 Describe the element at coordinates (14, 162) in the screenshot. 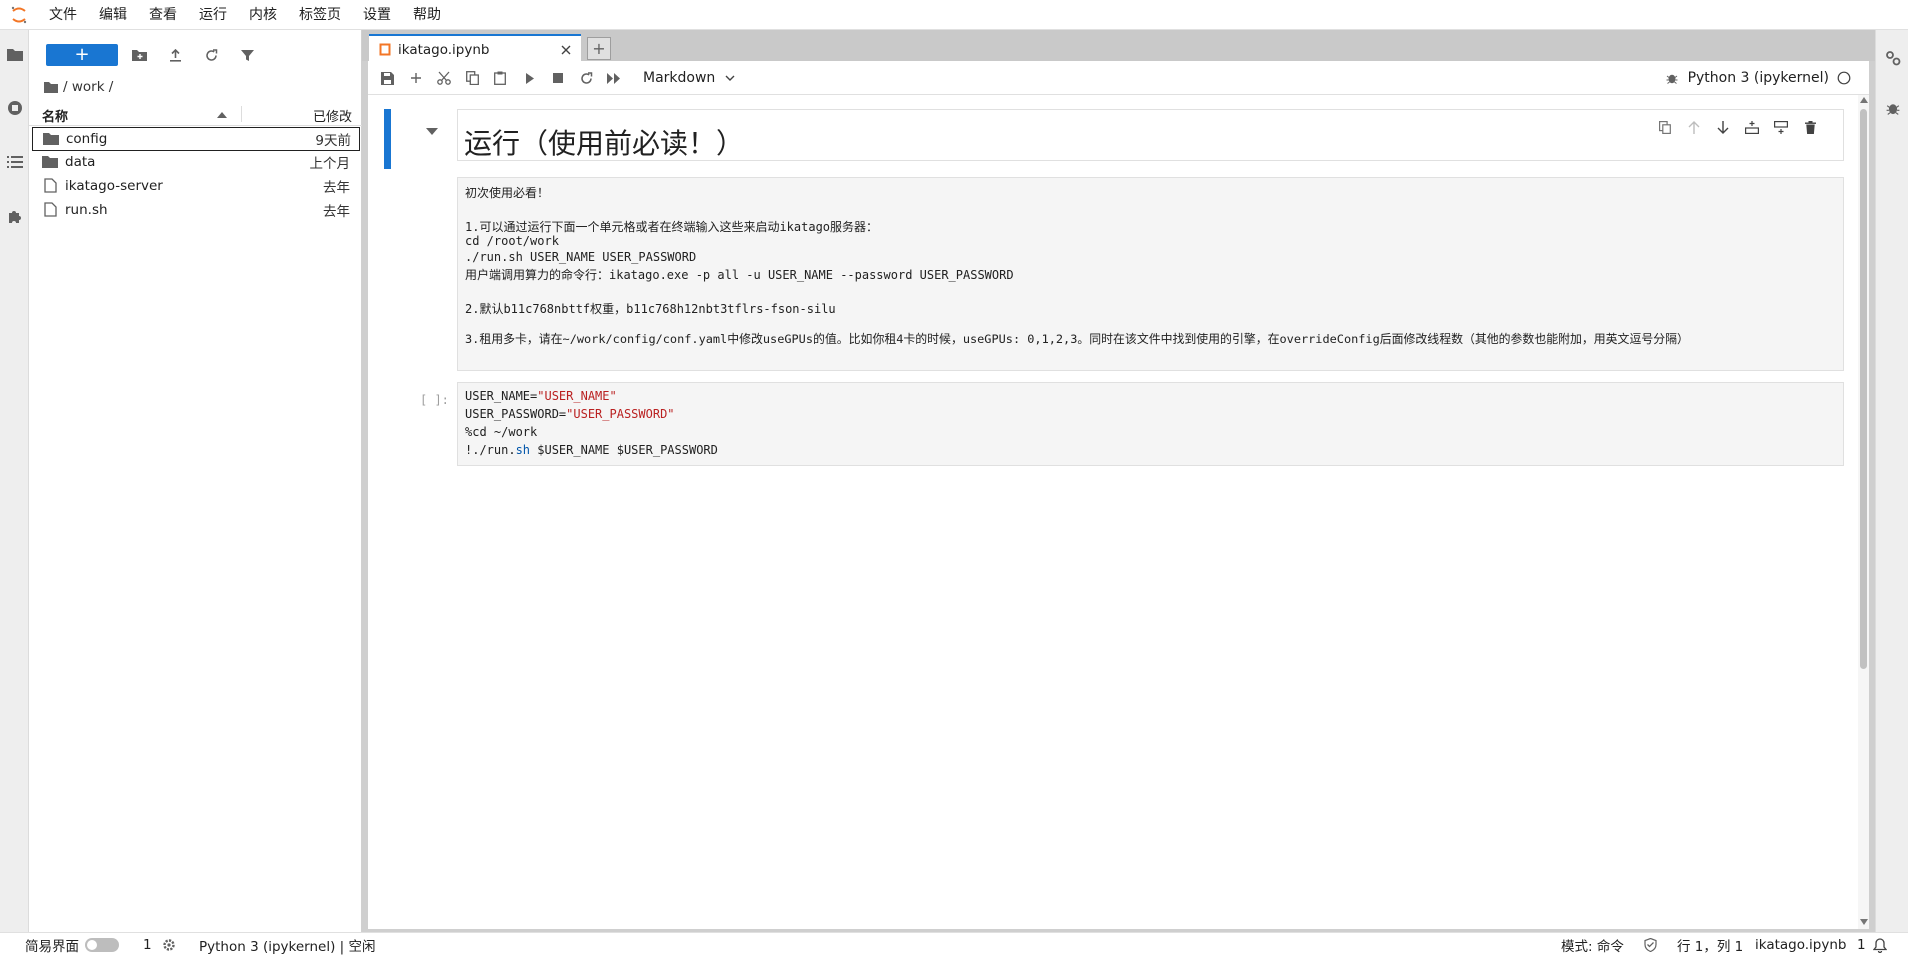

I see `table-of-contents-icon` at that location.